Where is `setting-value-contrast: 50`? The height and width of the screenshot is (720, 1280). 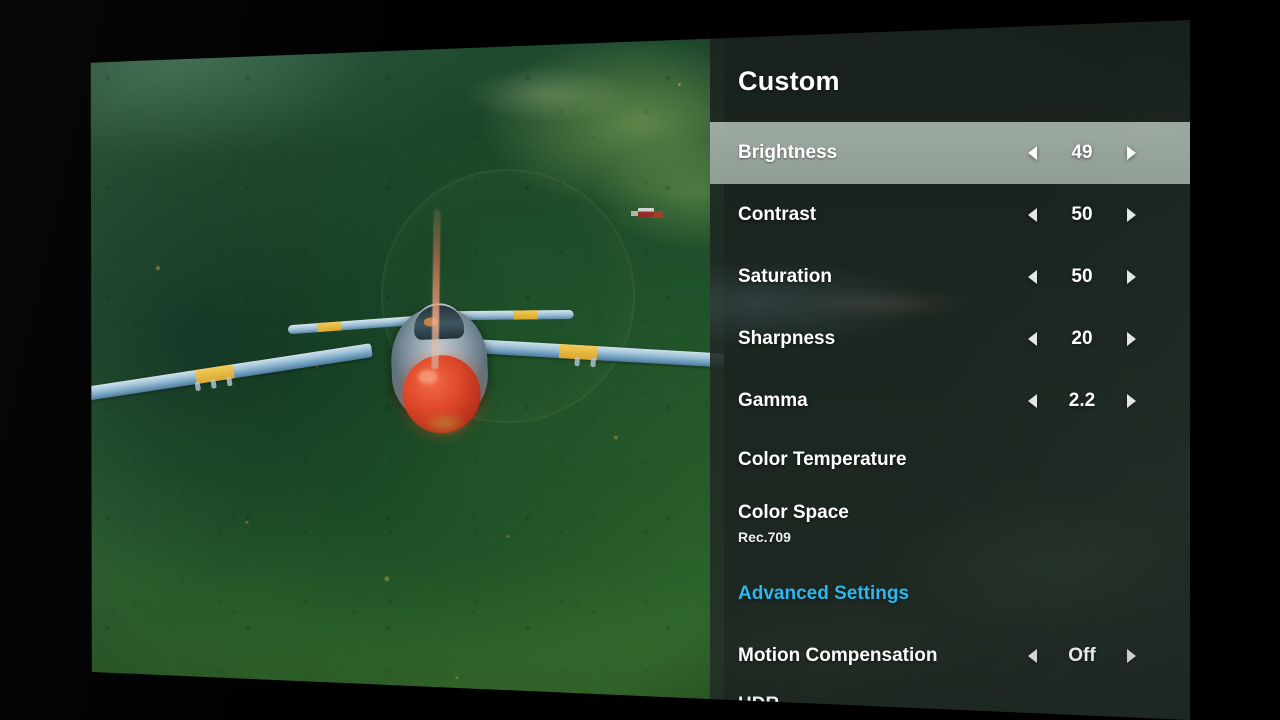
setting-value-contrast: 50 is located at coordinates (1082, 214).